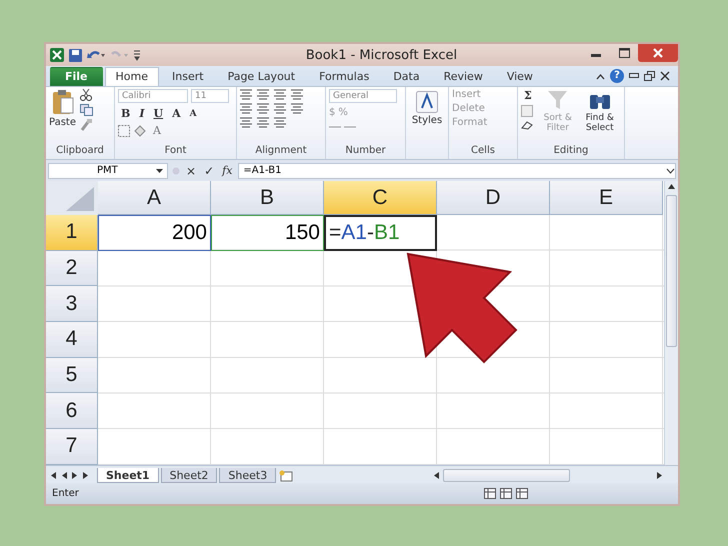 Image resolution: width=728 pixels, height=546 pixels. Describe the element at coordinates (209, 171) in the screenshot. I see `enter-button: ✓` at that location.